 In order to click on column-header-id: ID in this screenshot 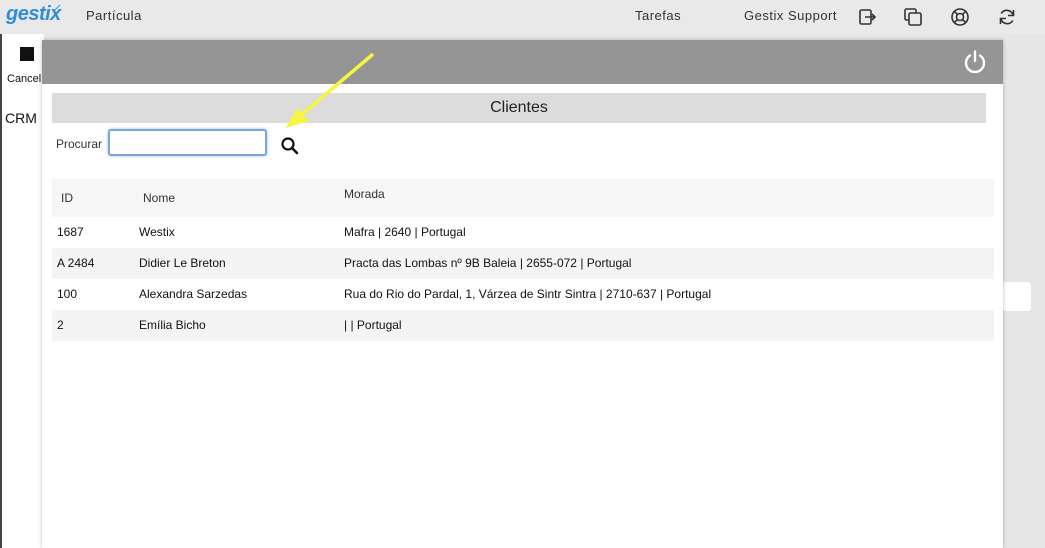, I will do `click(67, 198)`.